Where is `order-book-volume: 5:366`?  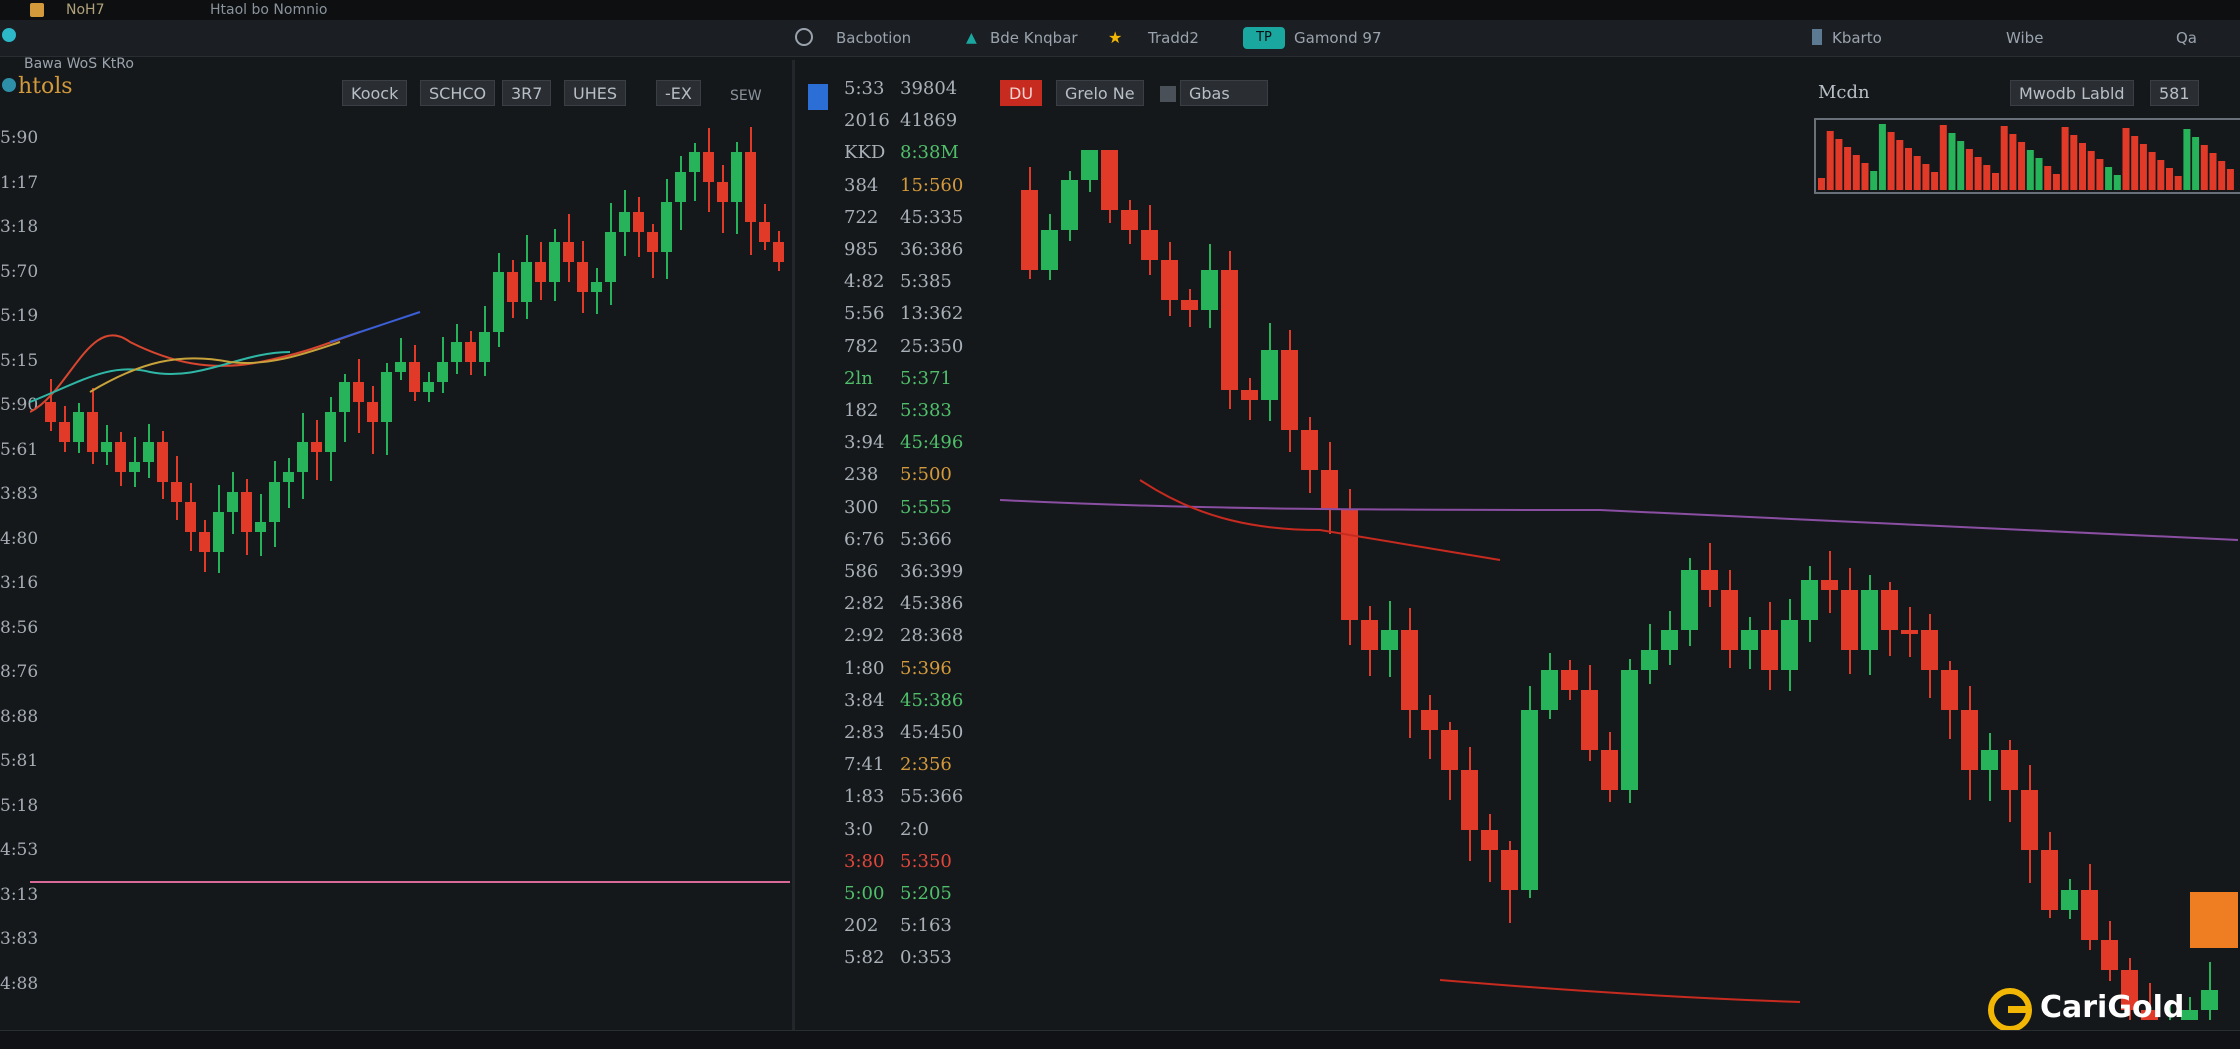
order-book-volume: 5:366 is located at coordinates (926, 539).